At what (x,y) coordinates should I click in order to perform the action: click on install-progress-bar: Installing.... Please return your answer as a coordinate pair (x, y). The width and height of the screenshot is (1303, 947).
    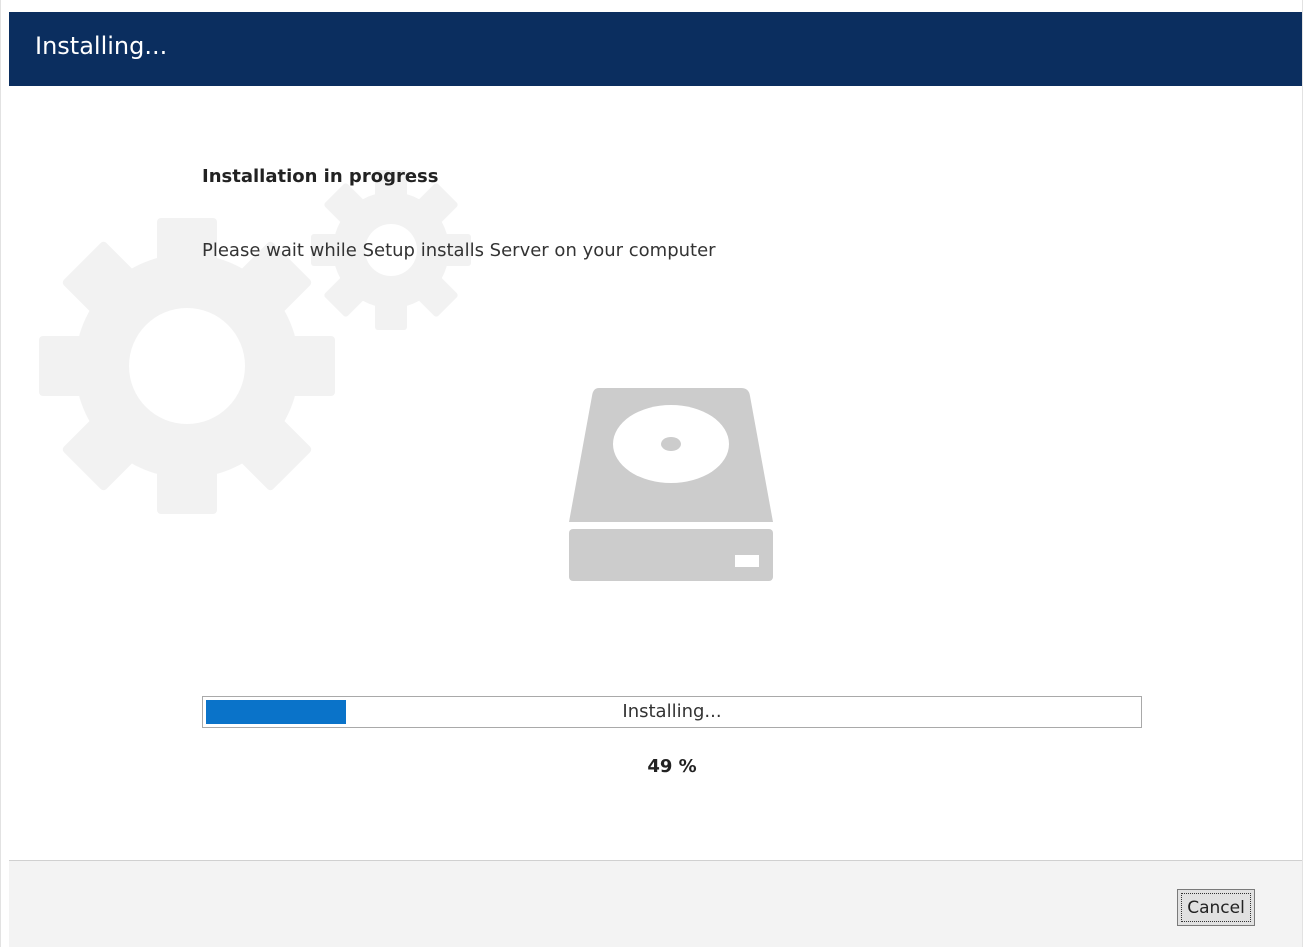
    Looking at the image, I should click on (672, 712).